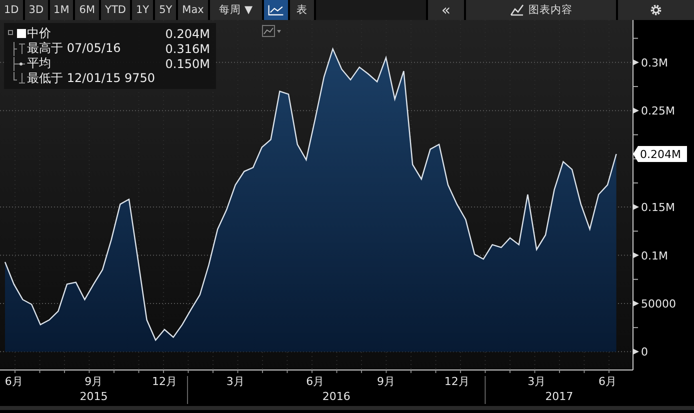 The height and width of the screenshot is (413, 694). I want to click on last-value-tag: 0.204M, so click(660, 154).